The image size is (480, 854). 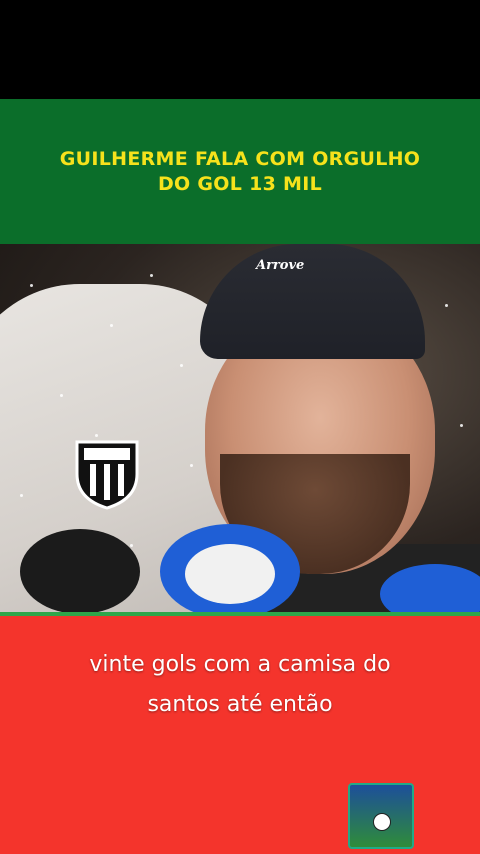 I want to click on football-icon, so click(x=382, y=822).